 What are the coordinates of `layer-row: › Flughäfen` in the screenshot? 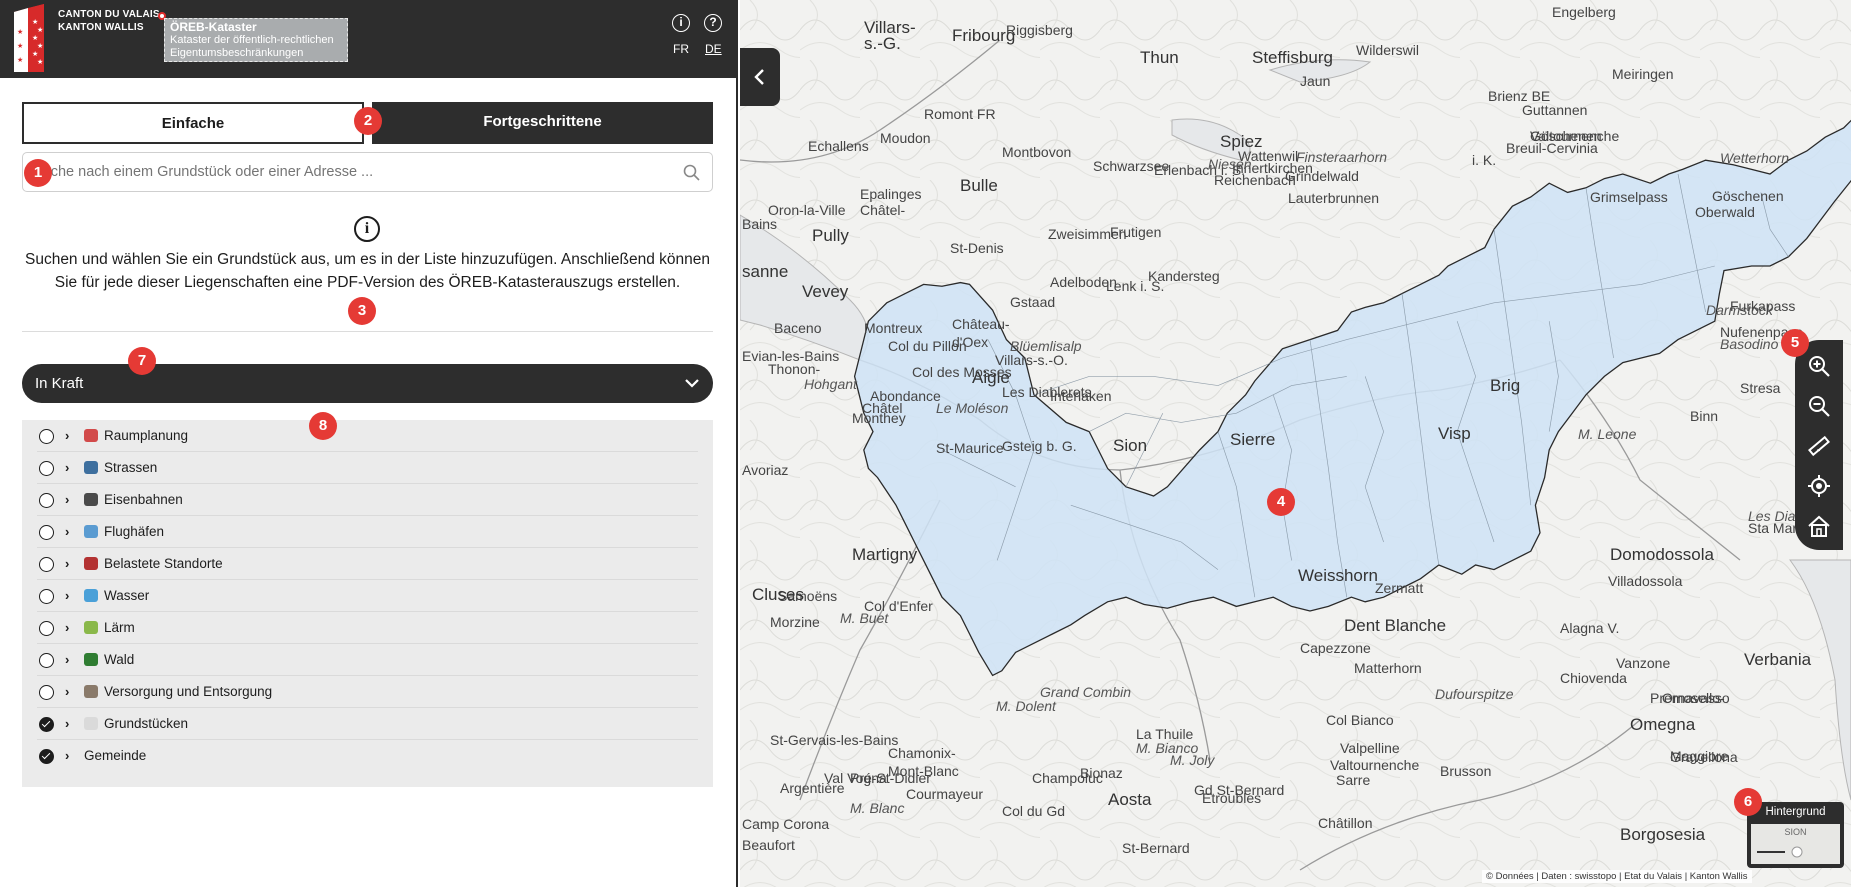 It's located at (367, 532).